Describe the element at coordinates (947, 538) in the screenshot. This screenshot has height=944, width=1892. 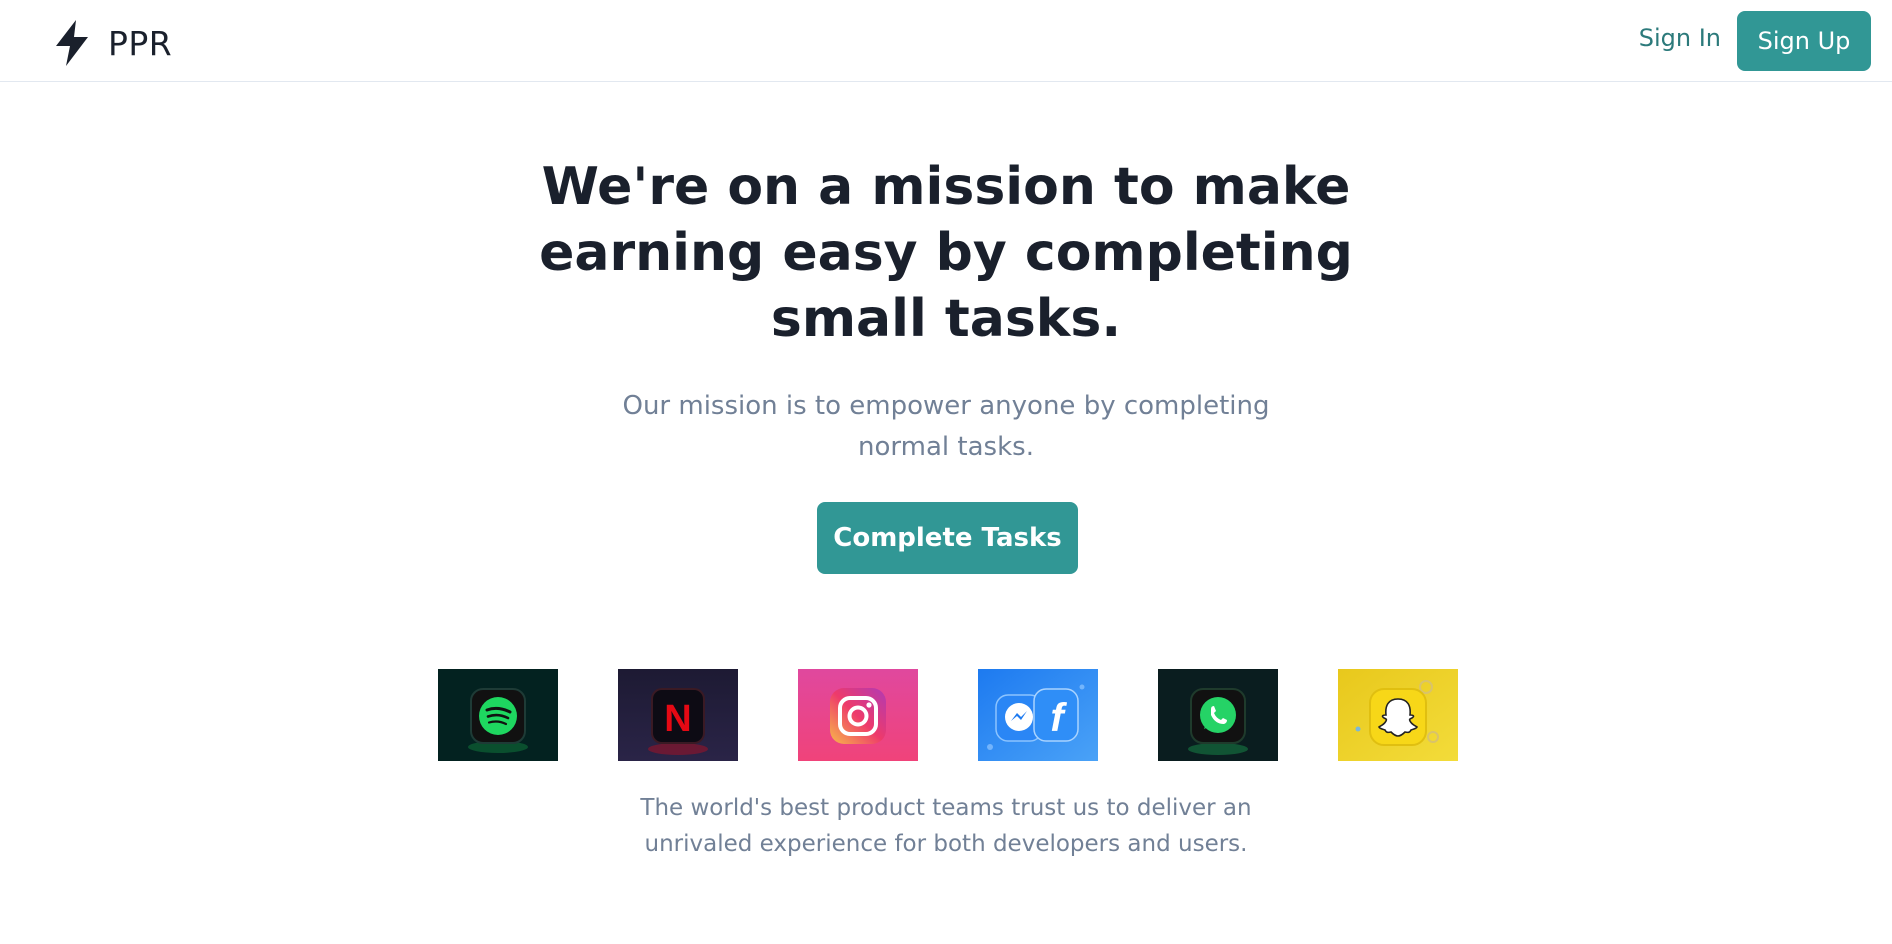
I see `complete-tasks-button: Complete Tasks` at that location.